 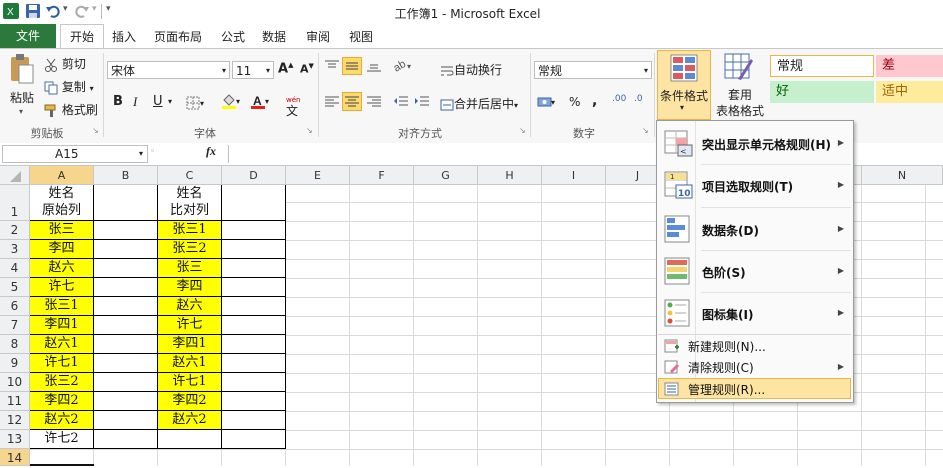 I want to click on formula-bar-resize-icon: ◦, so click(x=152, y=152).